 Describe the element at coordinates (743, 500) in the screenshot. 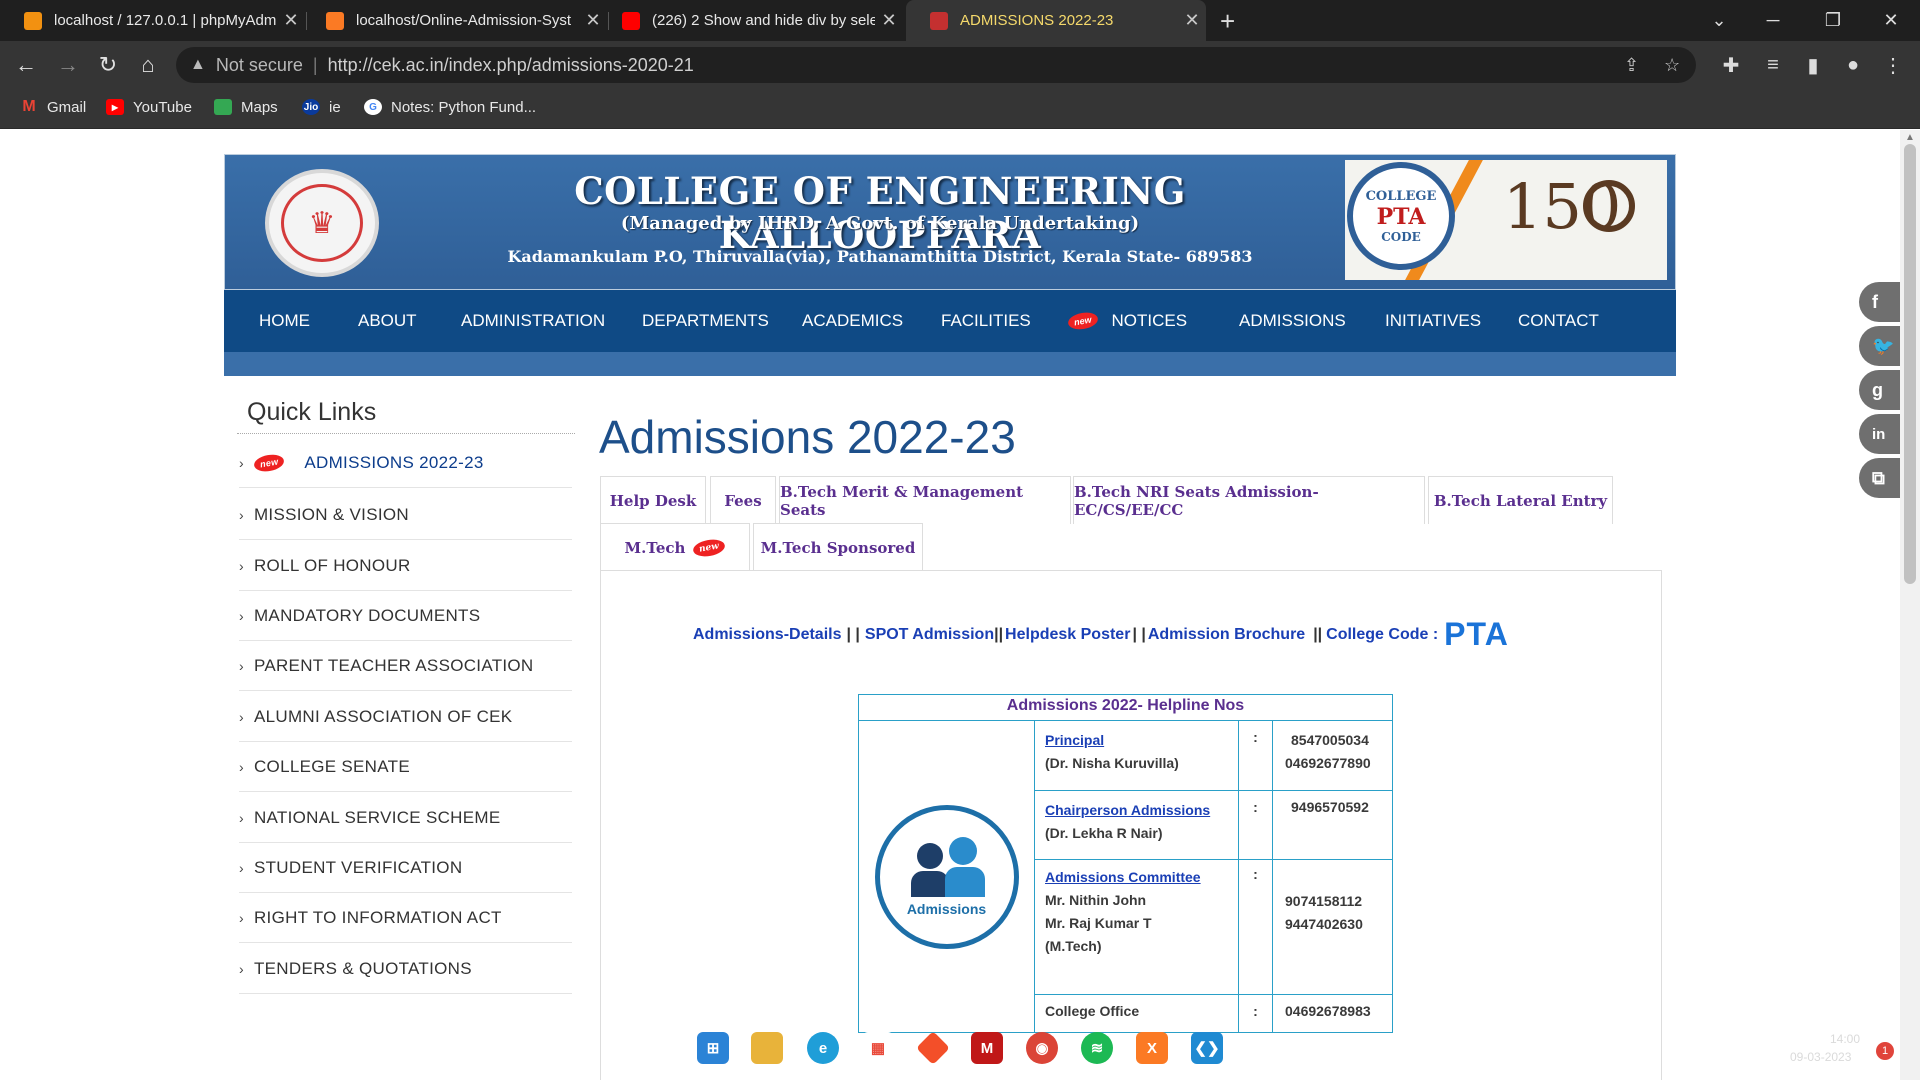

I see `tab-fees: Fees` at that location.